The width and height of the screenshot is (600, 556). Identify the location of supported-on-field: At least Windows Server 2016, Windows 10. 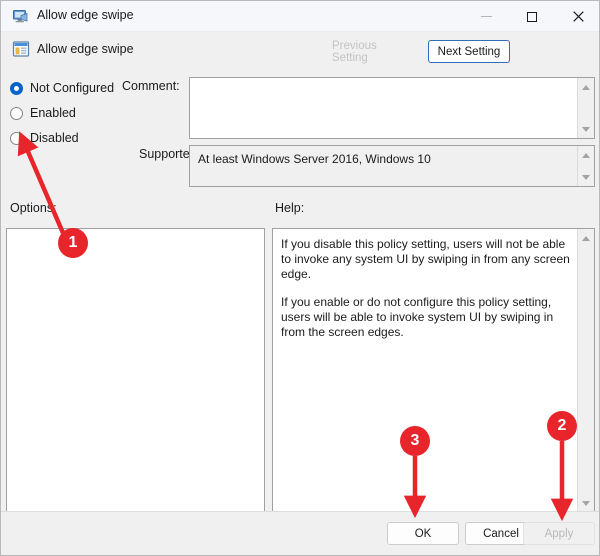
(392, 166).